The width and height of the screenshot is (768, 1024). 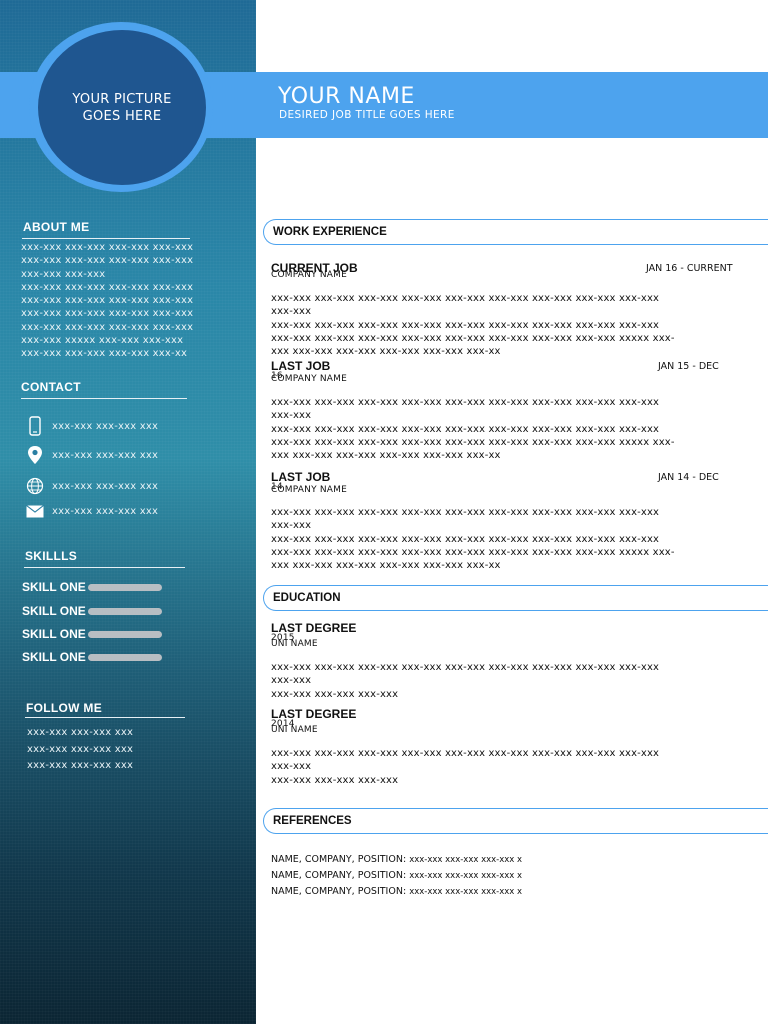 I want to click on contact-address: xxx-xxx xxx-xxx xxx, so click(x=91, y=455).